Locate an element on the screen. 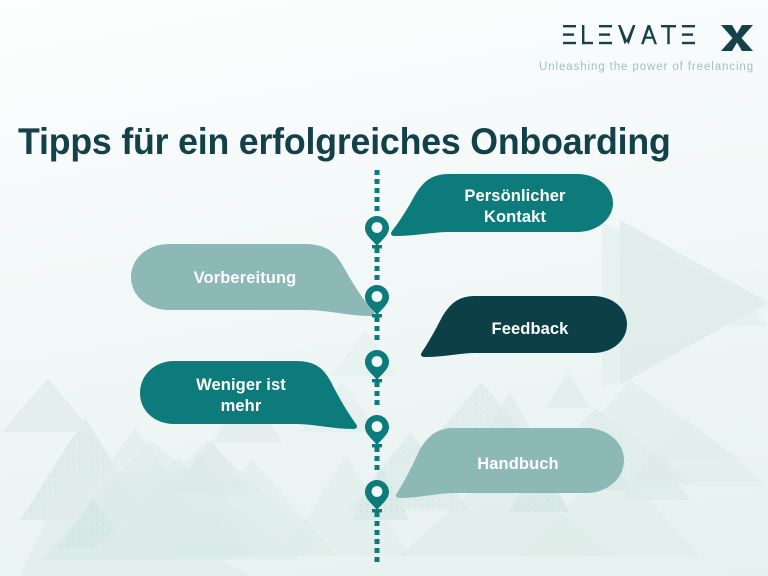  page-title: Tipps für ein erfolgreiches Onboarding is located at coordinates (344, 141).